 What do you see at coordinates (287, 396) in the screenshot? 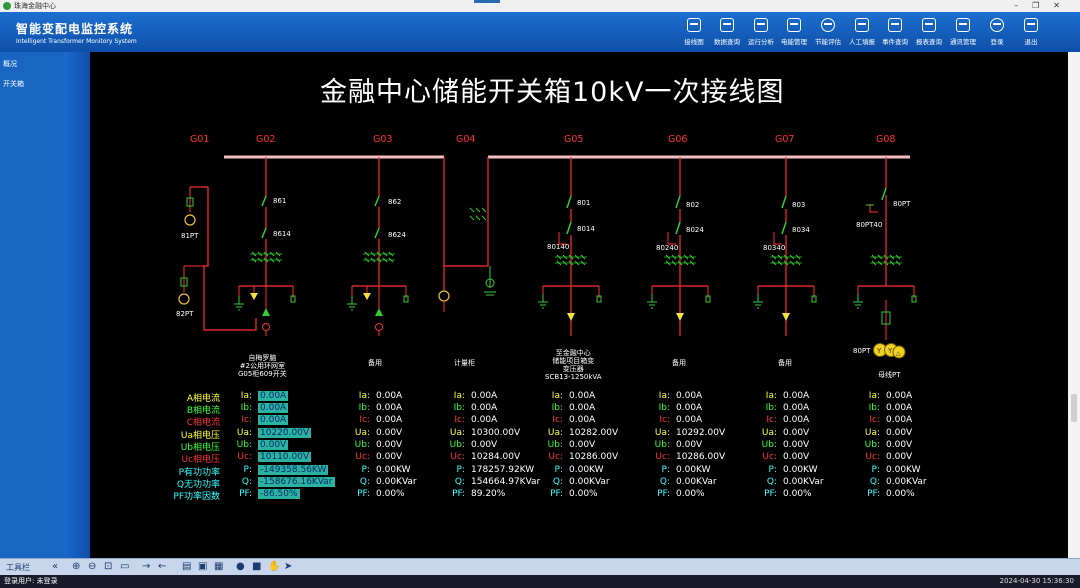
I see `measure-row-g02: Ia: 0.00A` at bounding box center [287, 396].